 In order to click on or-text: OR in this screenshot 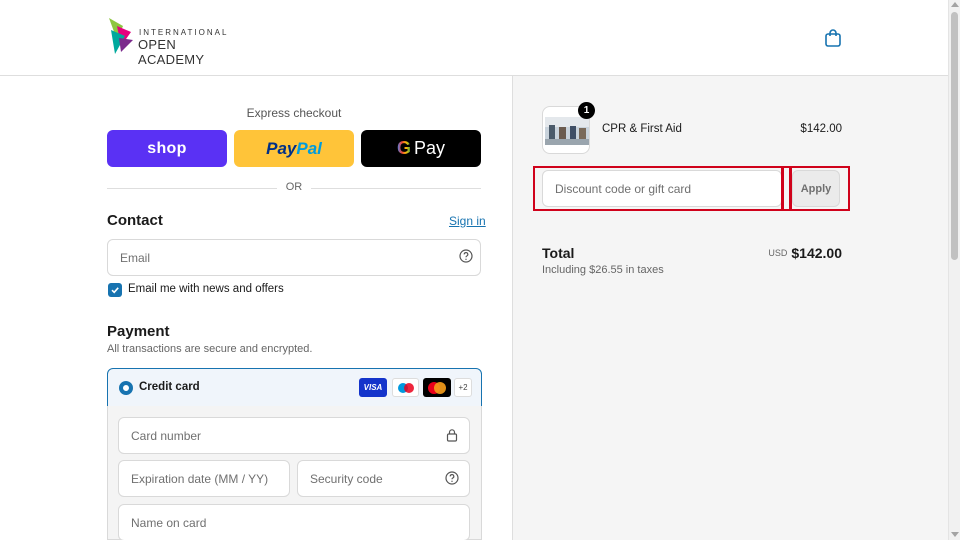, I will do `click(294, 187)`.